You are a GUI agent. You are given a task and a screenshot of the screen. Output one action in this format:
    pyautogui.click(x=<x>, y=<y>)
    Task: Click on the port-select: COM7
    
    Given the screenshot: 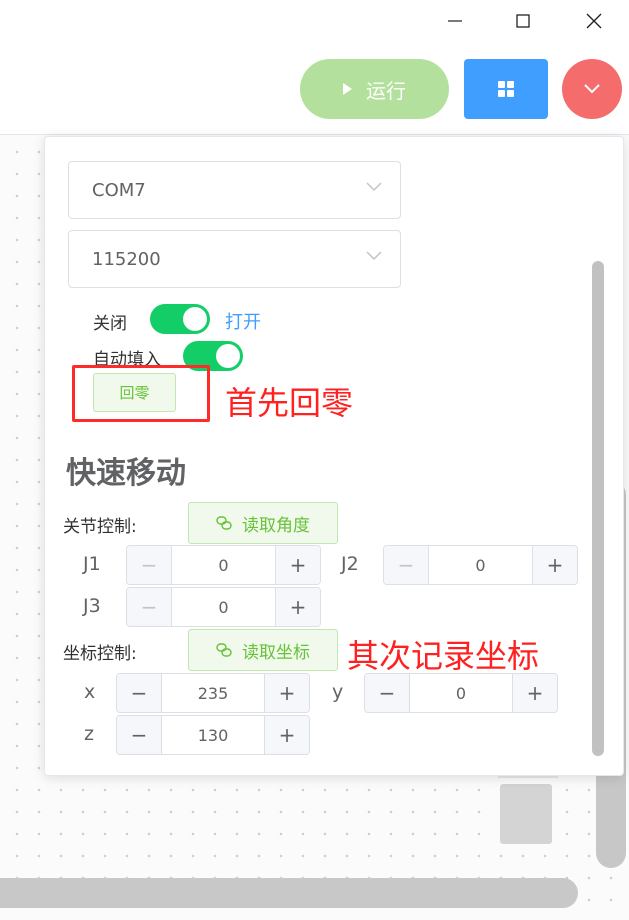 What is the action you would take?
    pyautogui.click(x=234, y=190)
    